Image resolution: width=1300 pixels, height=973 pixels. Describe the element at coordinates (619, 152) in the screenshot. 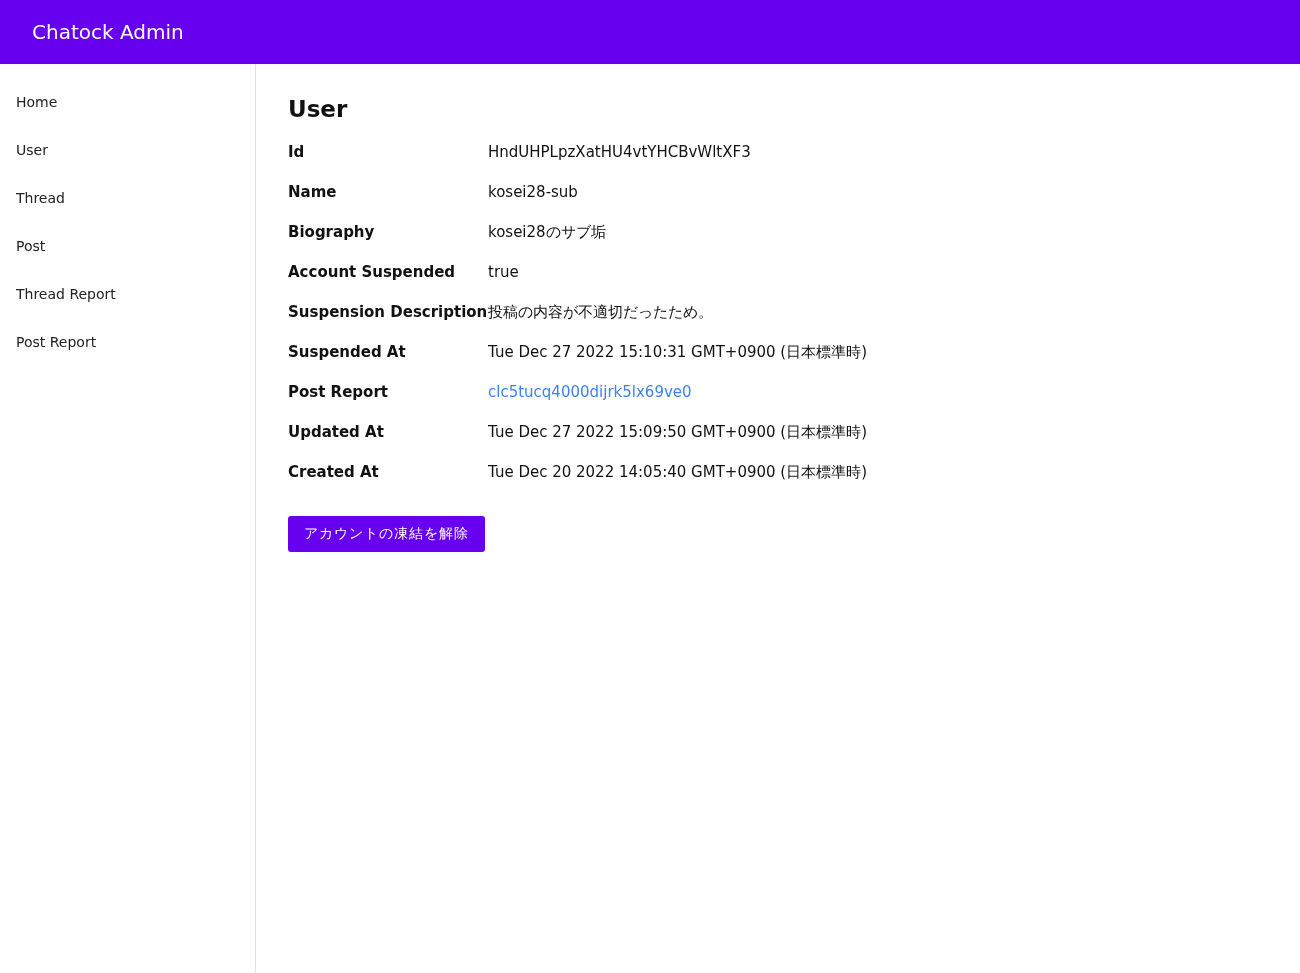

I see `field-value: HndUHPLpzXatHU4vtYHCBvWltXF3` at that location.